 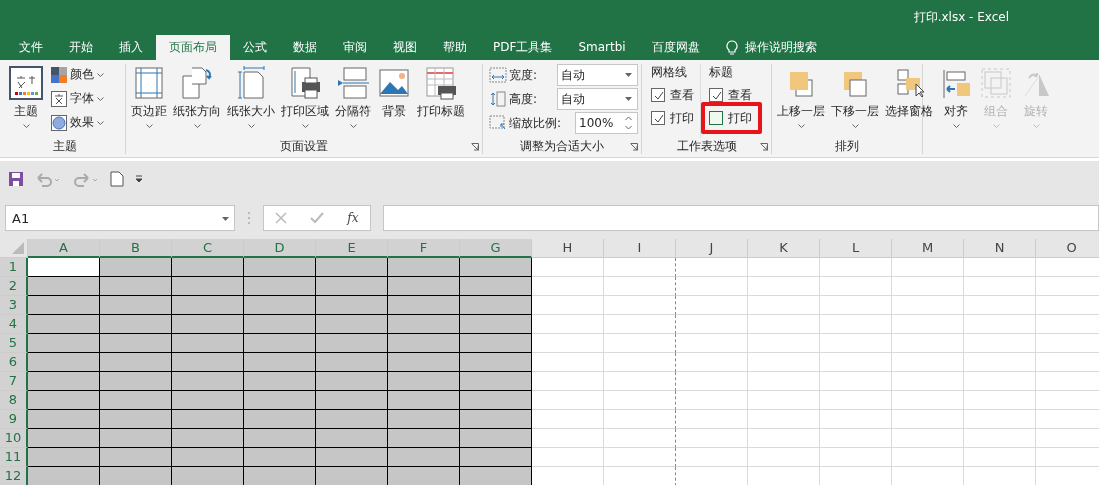 What do you see at coordinates (956, 101) in the screenshot?
I see `arrange-button: 对齐` at bounding box center [956, 101].